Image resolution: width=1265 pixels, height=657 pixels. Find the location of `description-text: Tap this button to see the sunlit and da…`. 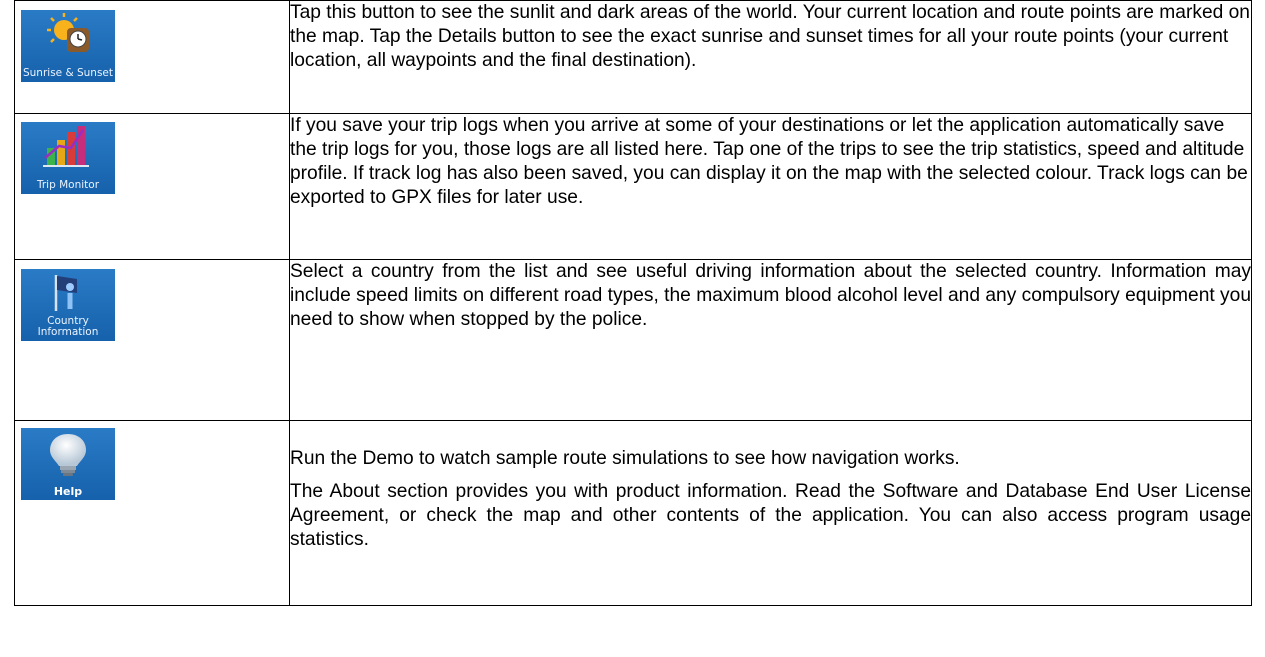

description-text: Tap this button to see the sunlit and da… is located at coordinates (770, 36).